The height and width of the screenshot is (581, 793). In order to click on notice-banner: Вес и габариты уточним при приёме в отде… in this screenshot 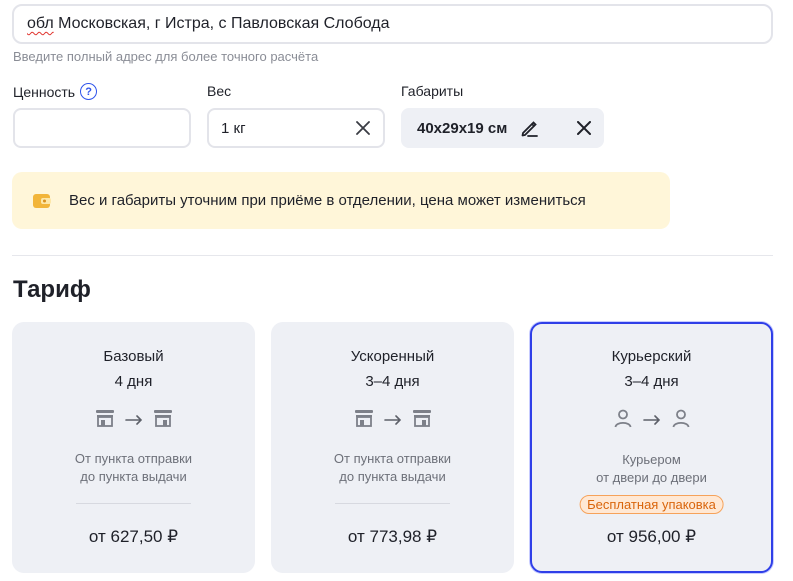, I will do `click(341, 200)`.